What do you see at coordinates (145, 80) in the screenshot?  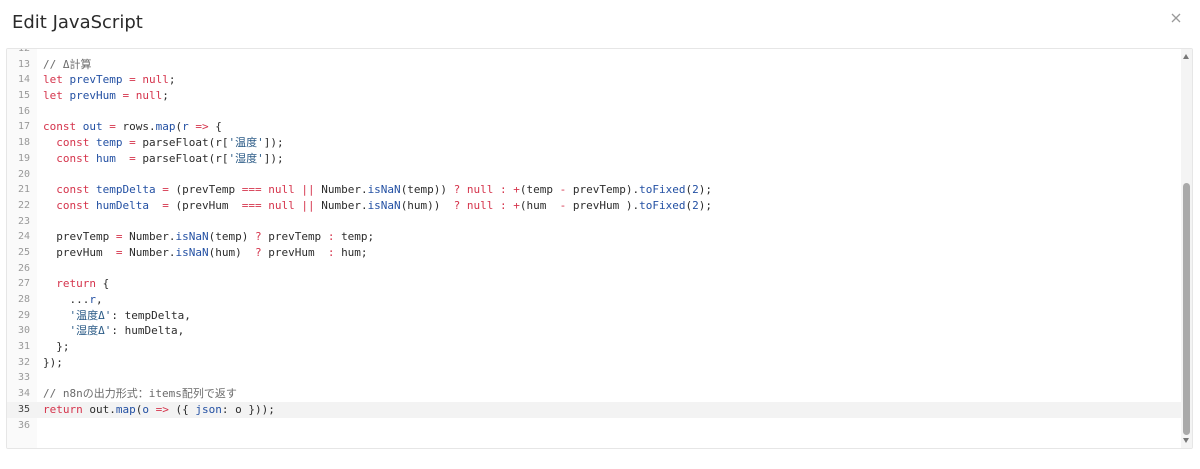 I see `code-token: = null` at bounding box center [145, 80].